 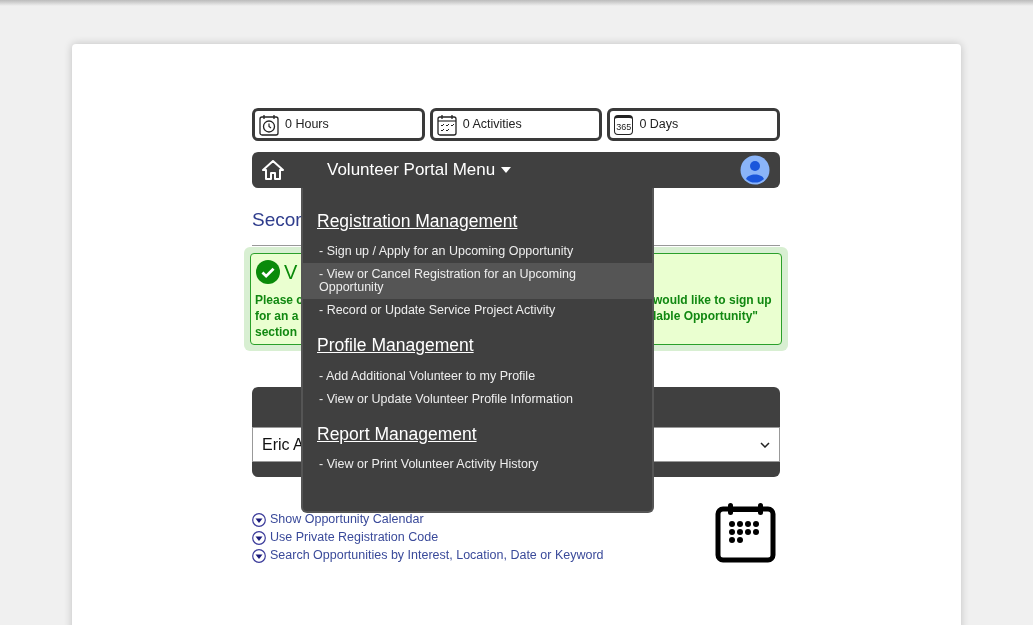 What do you see at coordinates (307, 125) in the screenshot?
I see `stat-label: 0 Hours` at bounding box center [307, 125].